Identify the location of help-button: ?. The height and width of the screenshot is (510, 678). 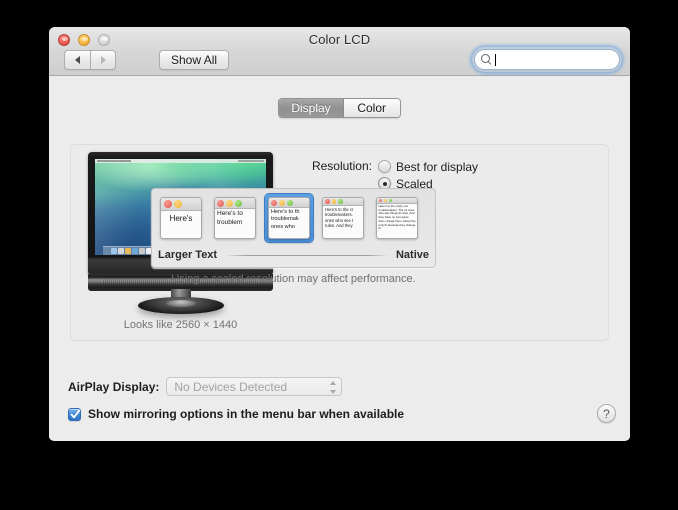
(606, 413).